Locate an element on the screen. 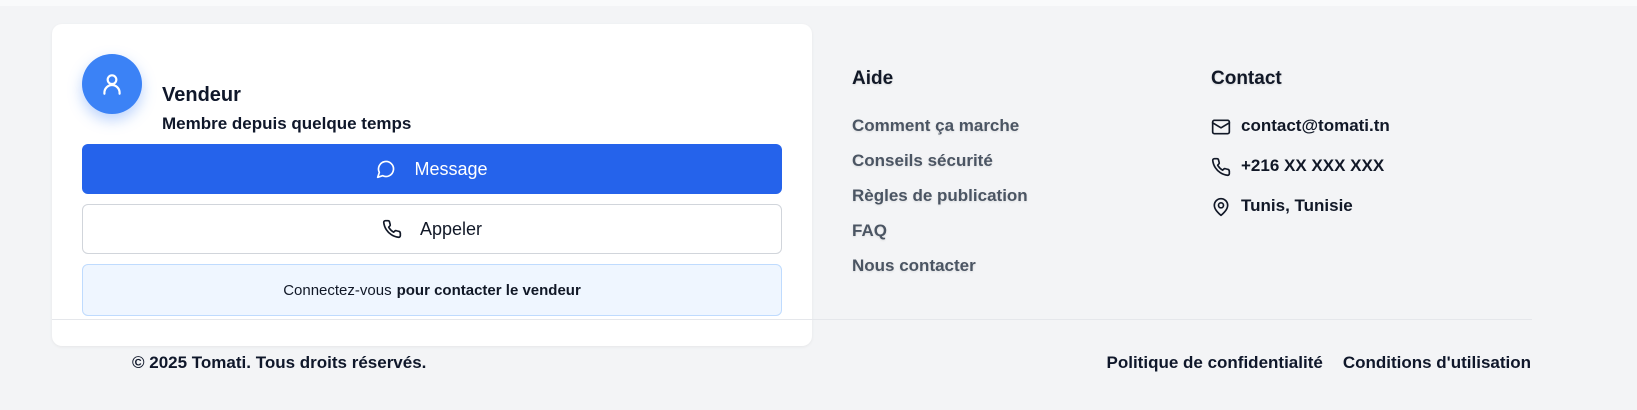  map-pin-icon is located at coordinates (1221, 207).